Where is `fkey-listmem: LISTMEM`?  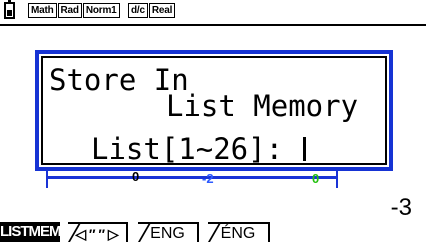
fkey-listmem: LISTMEM is located at coordinates (31, 232).